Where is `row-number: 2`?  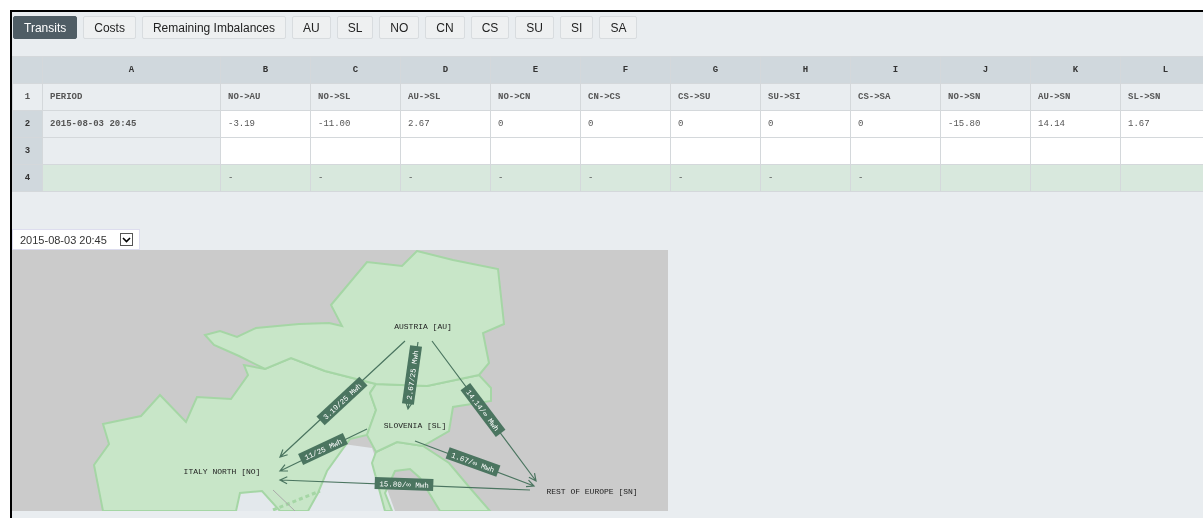
row-number: 2 is located at coordinates (27, 124).